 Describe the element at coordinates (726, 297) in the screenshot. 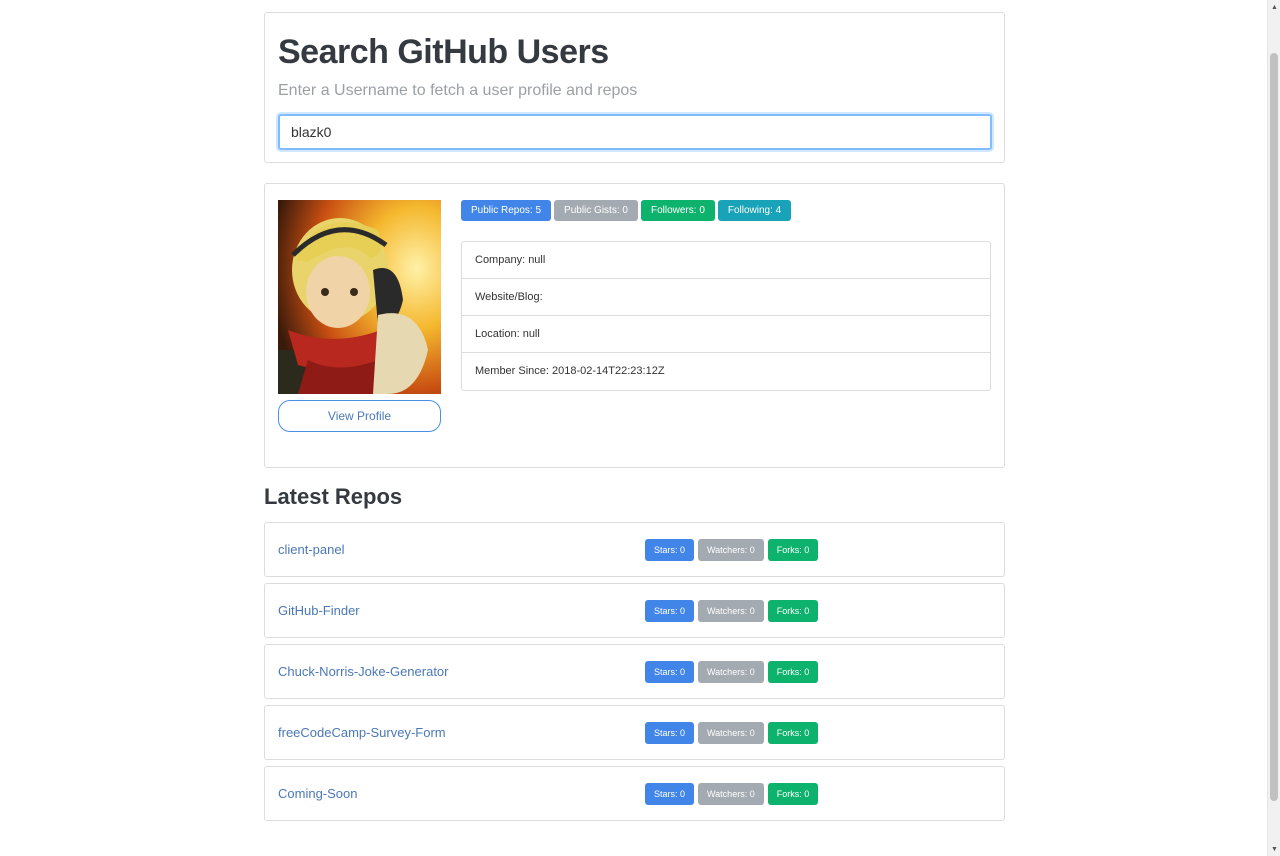

I see `website-item: Website/Blog:` at that location.